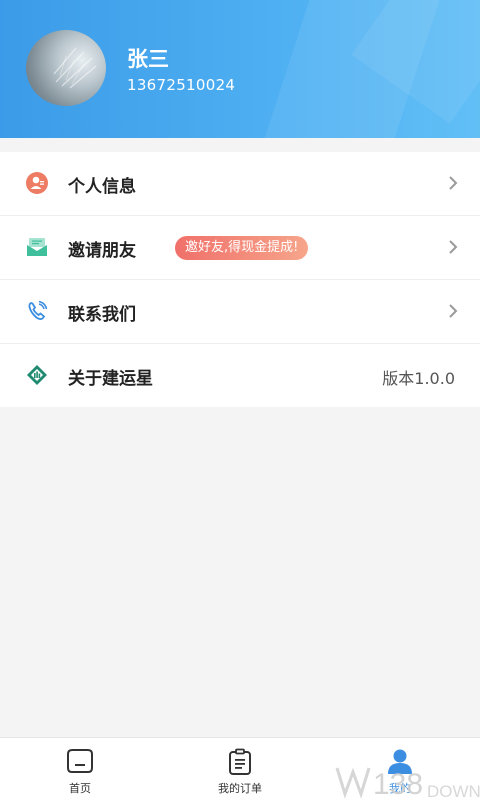 The image size is (480, 801). Describe the element at coordinates (240, 375) in the screenshot. I see `menu-item-about: 关于建运星 版本1.0.0` at that location.